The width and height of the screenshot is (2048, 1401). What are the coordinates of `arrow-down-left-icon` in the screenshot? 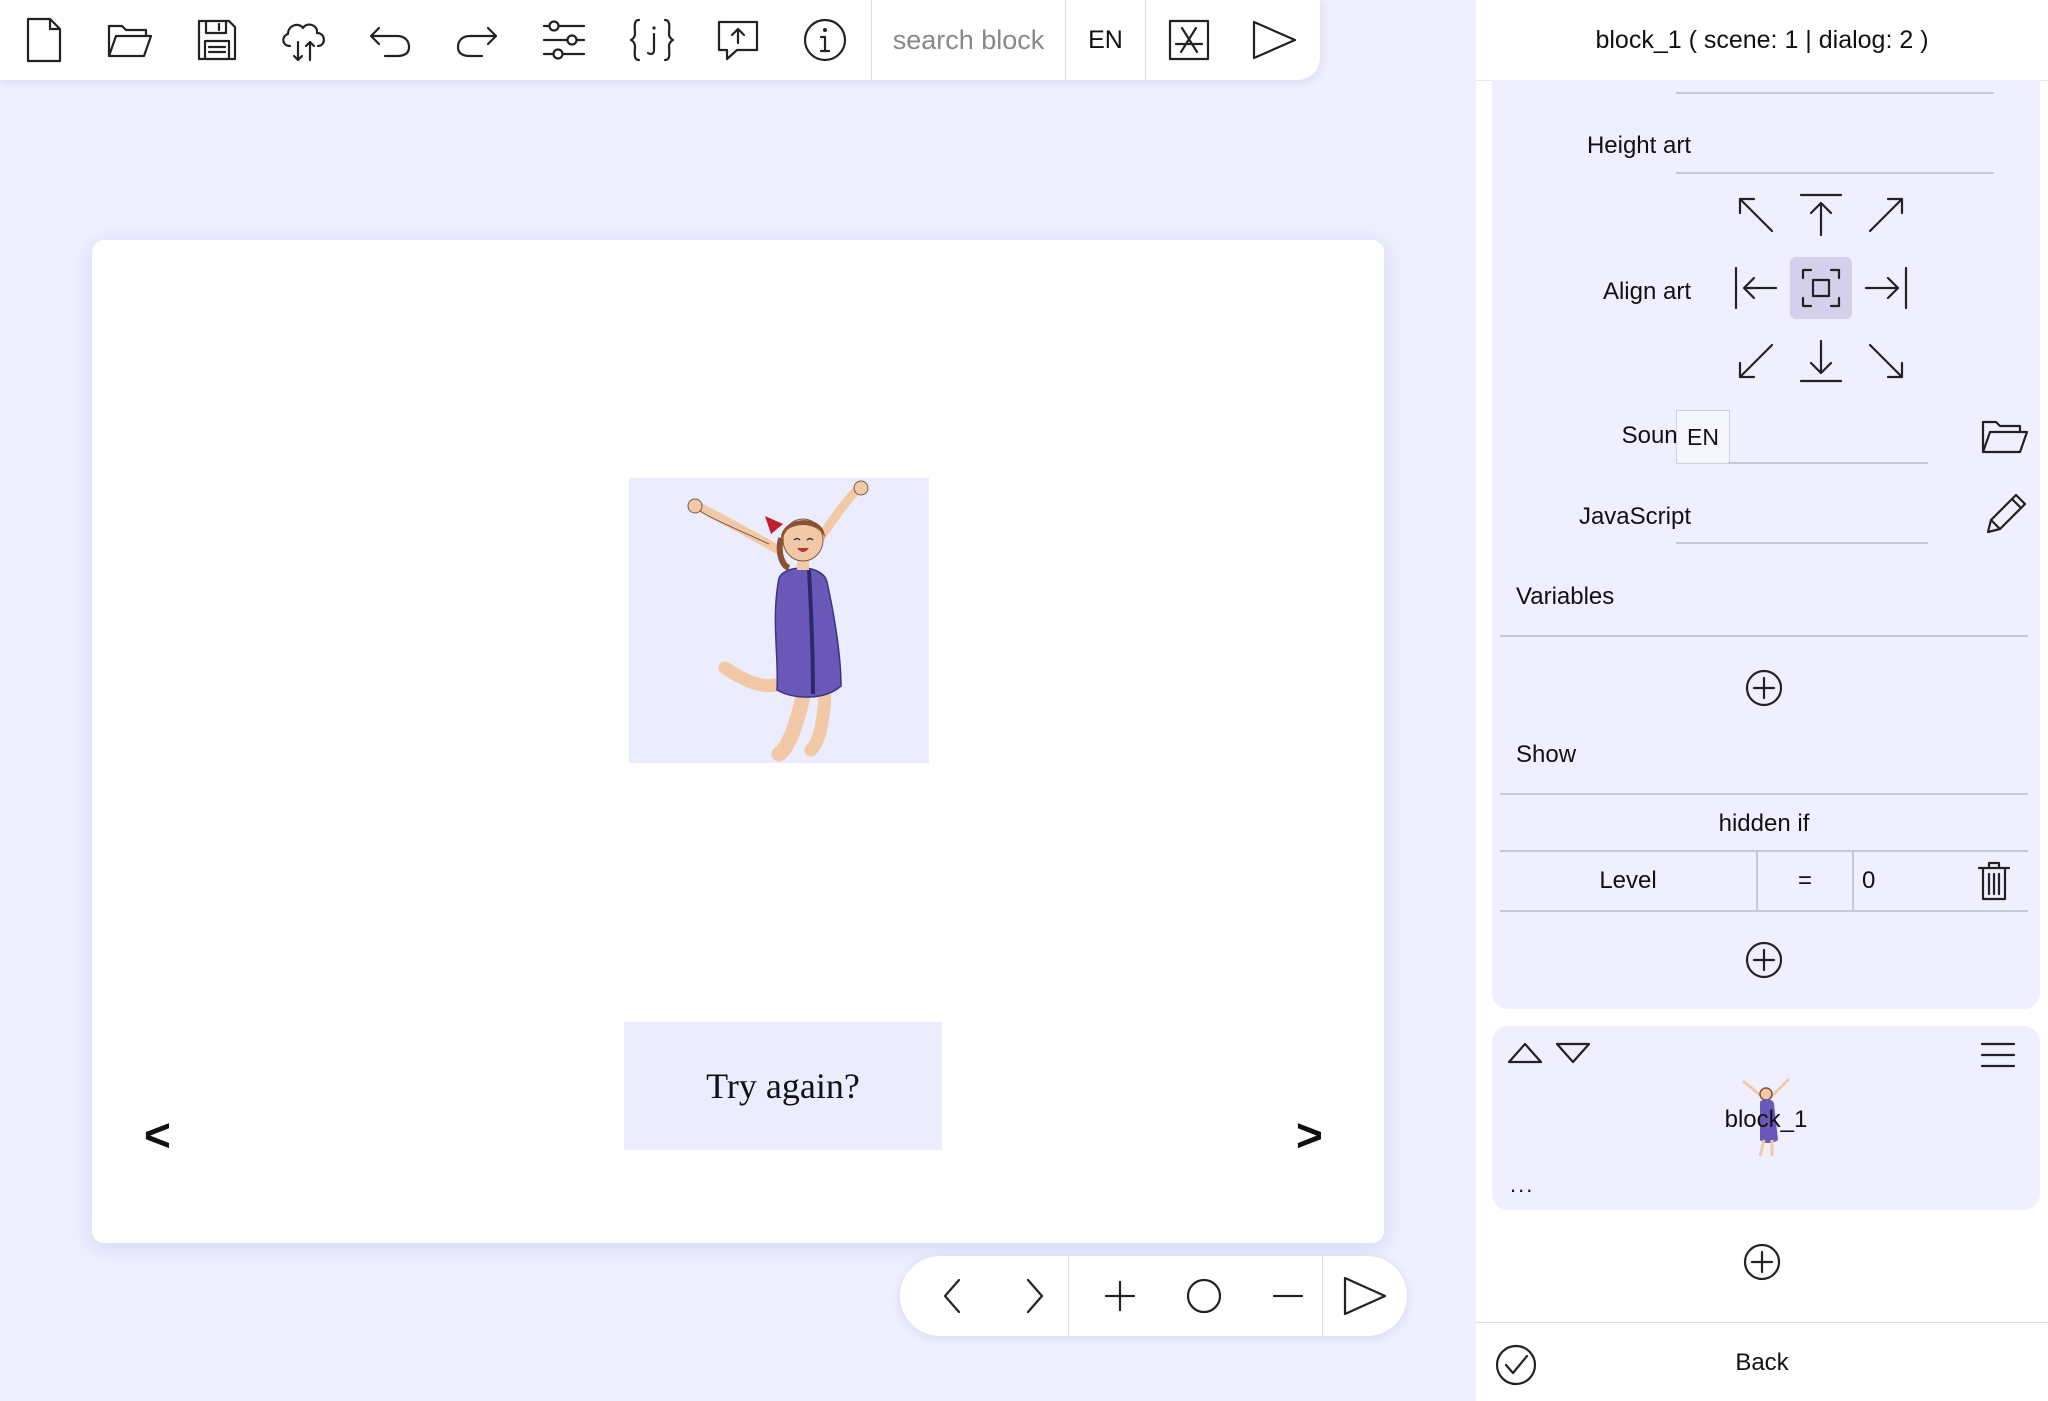 It's located at (1756, 361).